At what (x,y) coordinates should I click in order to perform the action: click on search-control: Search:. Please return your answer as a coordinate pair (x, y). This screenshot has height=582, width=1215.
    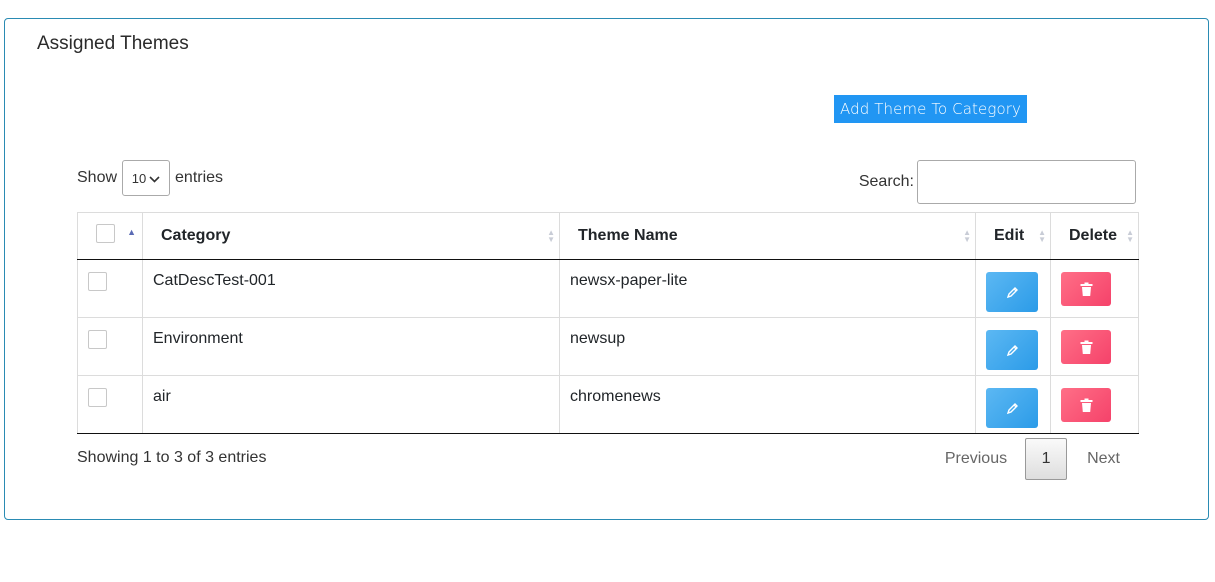
    Looking at the image, I should click on (997, 182).